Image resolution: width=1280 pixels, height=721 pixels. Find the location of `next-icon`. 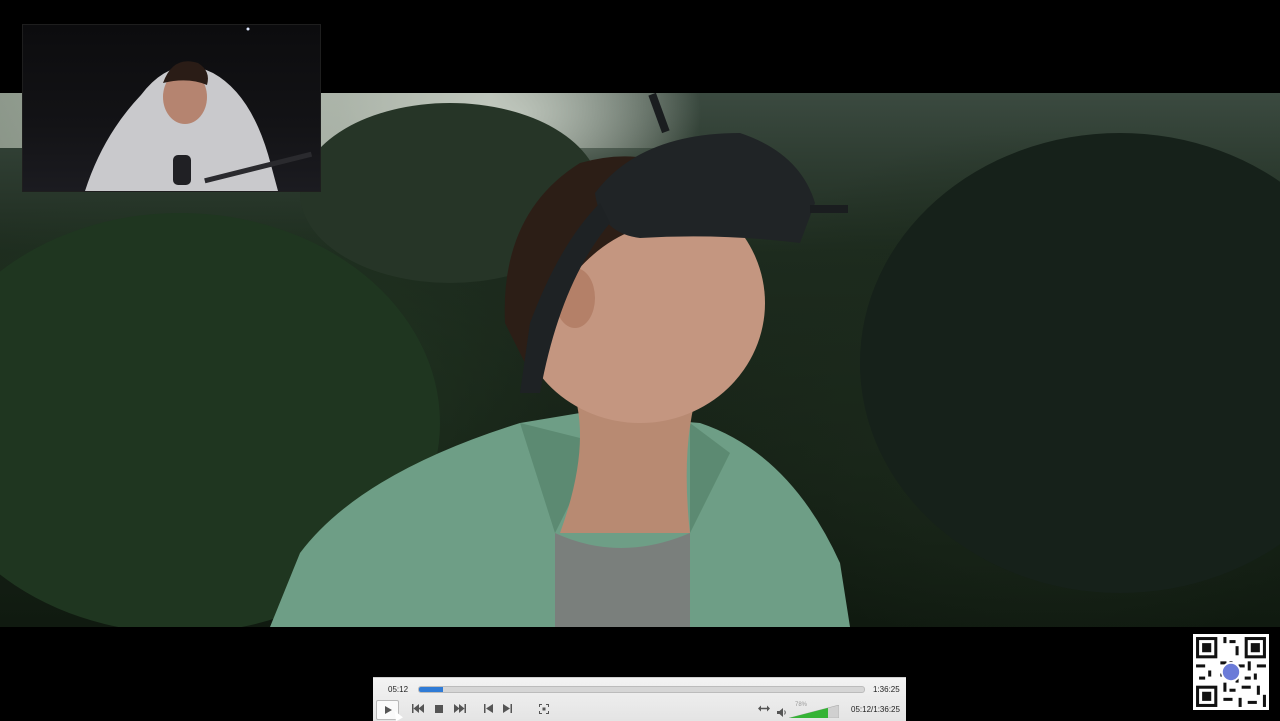

next-icon is located at coordinates (507, 708).